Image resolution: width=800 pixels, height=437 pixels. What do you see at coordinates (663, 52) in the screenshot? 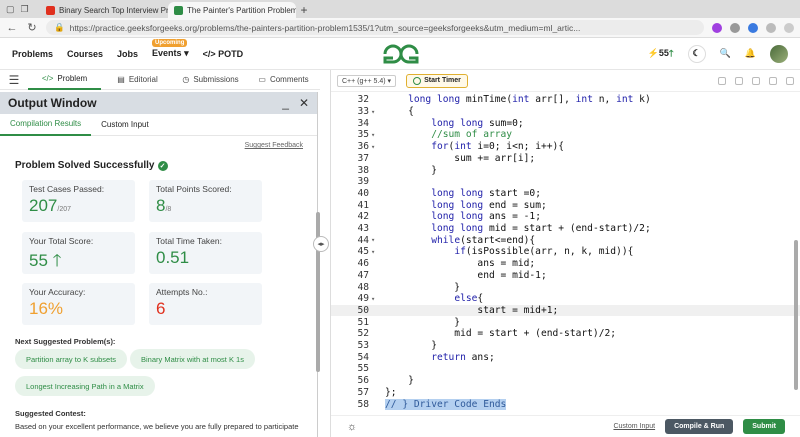
I see `streak-value: 55` at bounding box center [663, 52].